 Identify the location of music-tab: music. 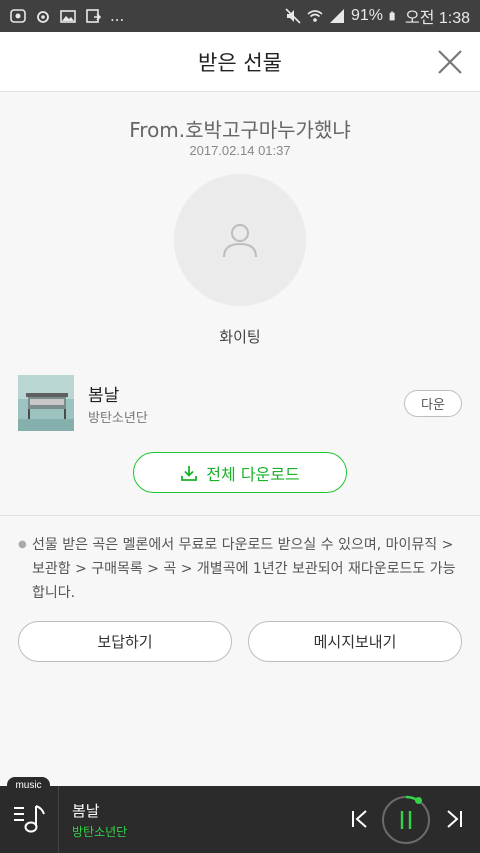
(28, 785).